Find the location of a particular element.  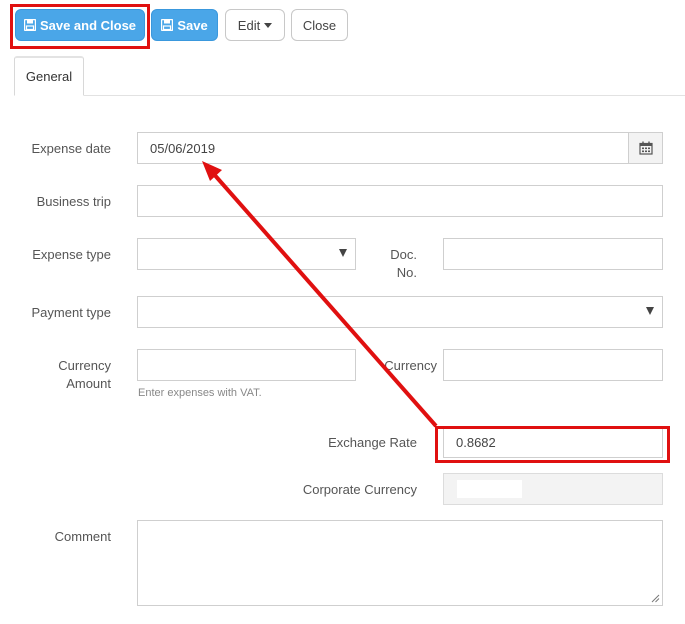

save-icon is located at coordinates (167, 25).